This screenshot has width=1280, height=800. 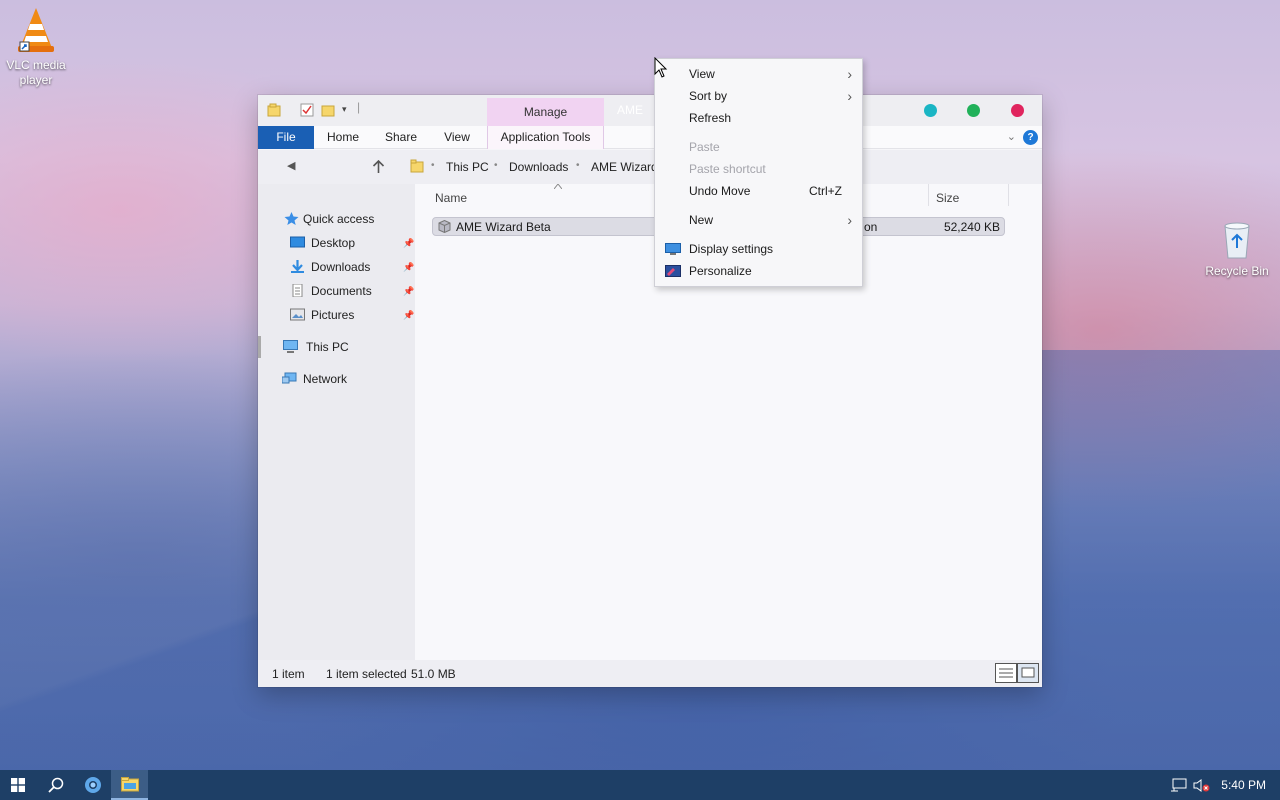 I want to click on tab-view: View, so click(x=457, y=137).